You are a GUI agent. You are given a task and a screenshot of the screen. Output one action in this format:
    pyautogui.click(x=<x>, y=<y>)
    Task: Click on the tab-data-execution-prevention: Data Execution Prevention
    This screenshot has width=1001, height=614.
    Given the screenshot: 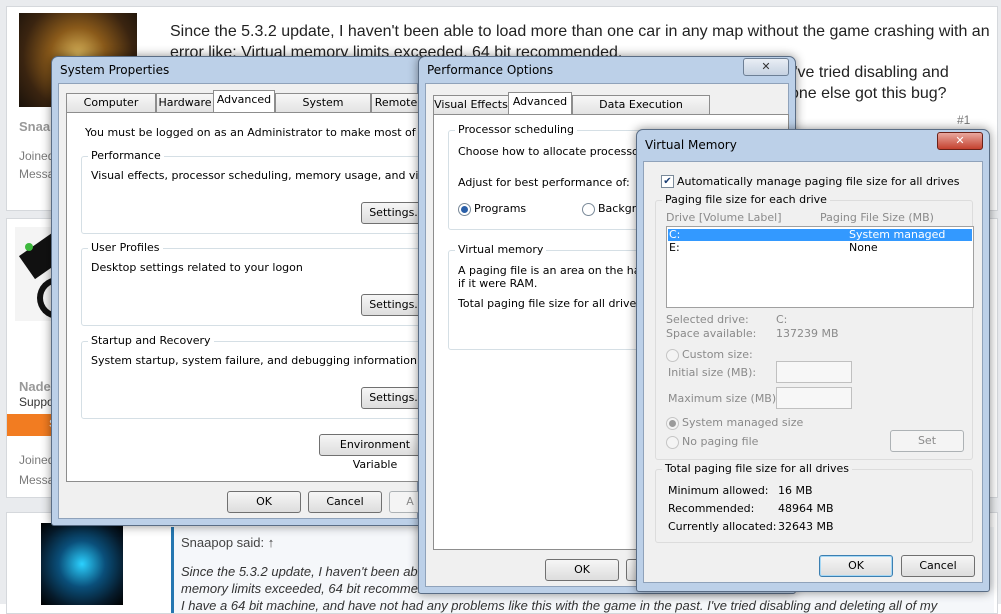 What is the action you would take?
    pyautogui.click(x=641, y=112)
    